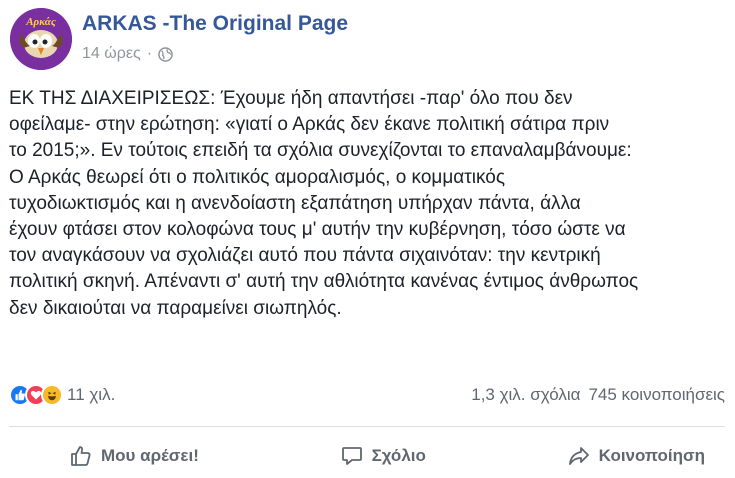 This screenshot has height=478, width=735. Describe the element at coordinates (525, 395) in the screenshot. I see `comments-count: 1,3 χιλ. σχόλια` at that location.